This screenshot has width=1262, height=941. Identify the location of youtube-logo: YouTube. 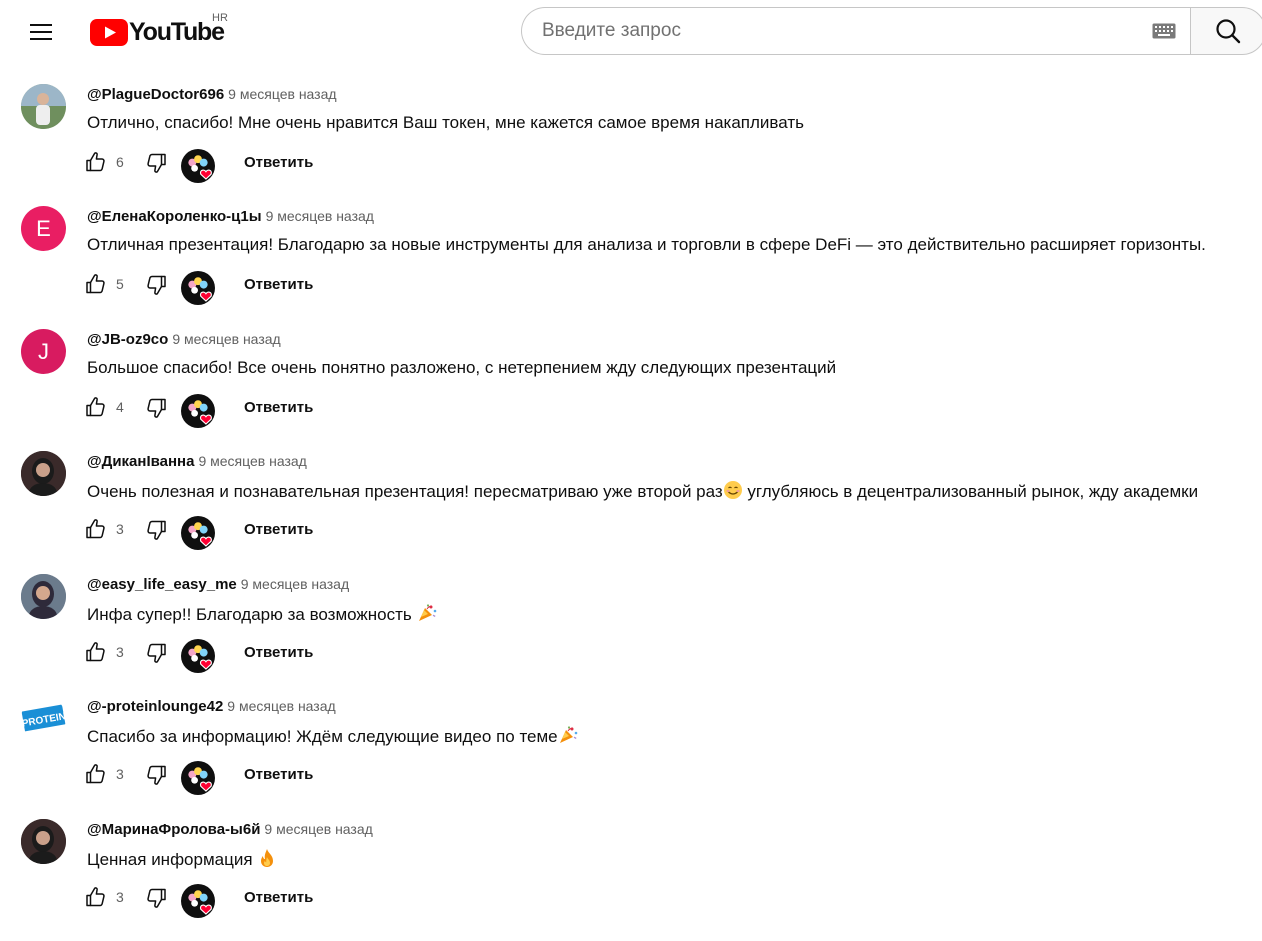
(157, 32).